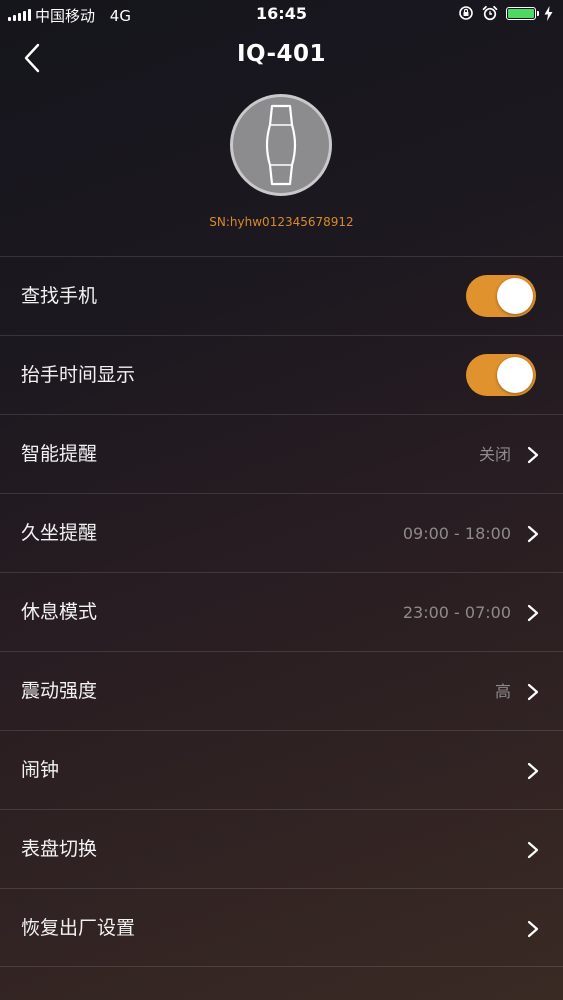 The image size is (563, 1000). What do you see at coordinates (281, 295) in the screenshot?
I see `settings-row-find-phone: 查找手机` at bounding box center [281, 295].